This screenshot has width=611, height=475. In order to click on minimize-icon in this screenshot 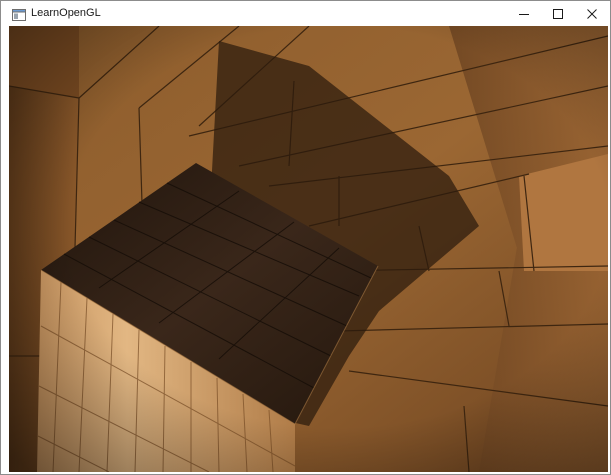, I will do `click(524, 14)`.